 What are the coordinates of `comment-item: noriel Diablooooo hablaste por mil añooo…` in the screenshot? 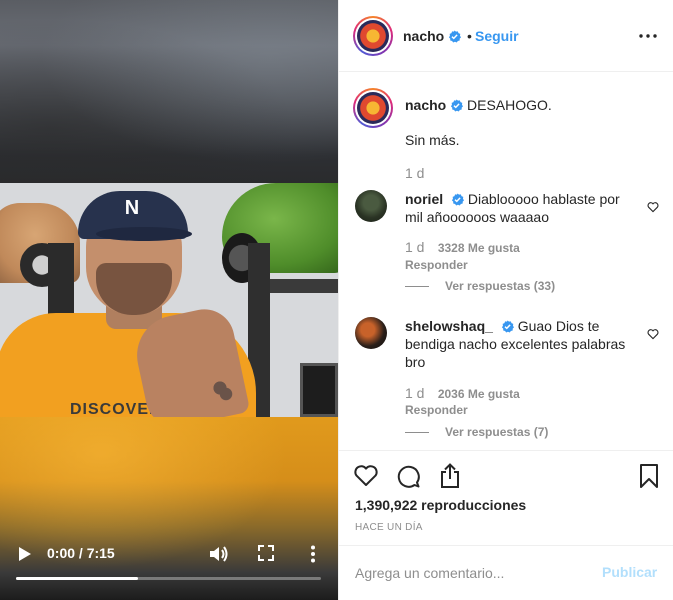 It's located at (508, 245).